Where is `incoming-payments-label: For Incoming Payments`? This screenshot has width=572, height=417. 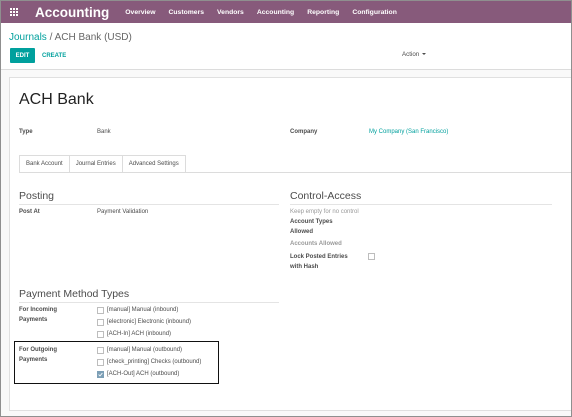 incoming-payments-label: For Incoming Payments is located at coordinates (38, 315).